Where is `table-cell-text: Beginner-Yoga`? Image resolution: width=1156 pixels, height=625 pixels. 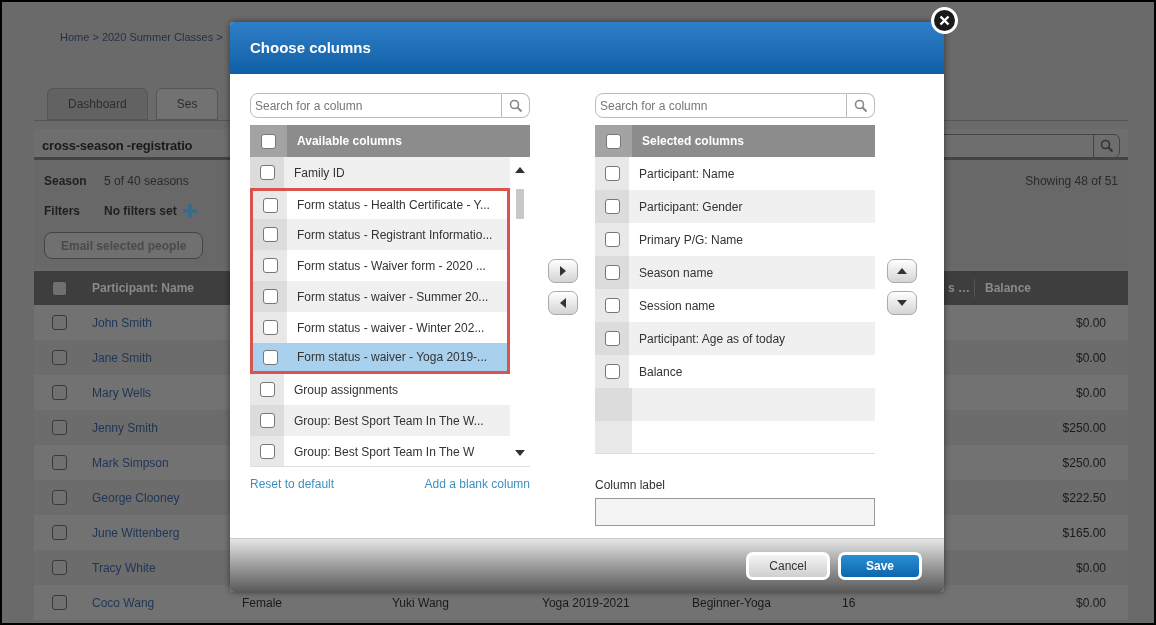 table-cell-text: Beginner-Yoga is located at coordinates (731, 603).